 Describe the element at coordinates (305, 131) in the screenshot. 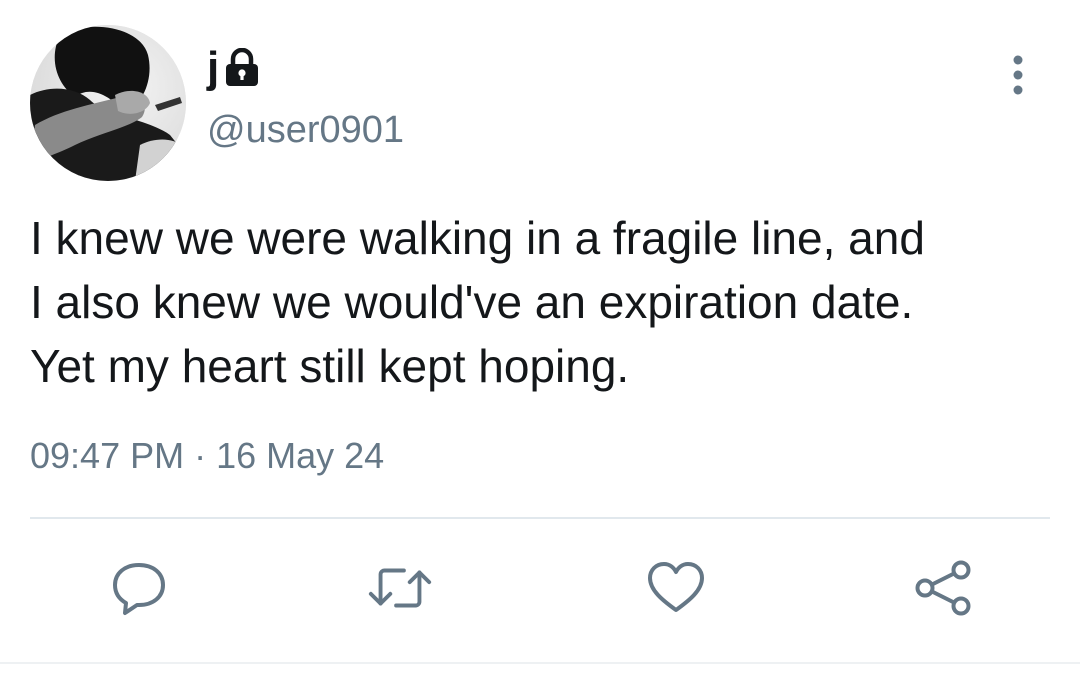

I see `user-handle: @user0901` at that location.